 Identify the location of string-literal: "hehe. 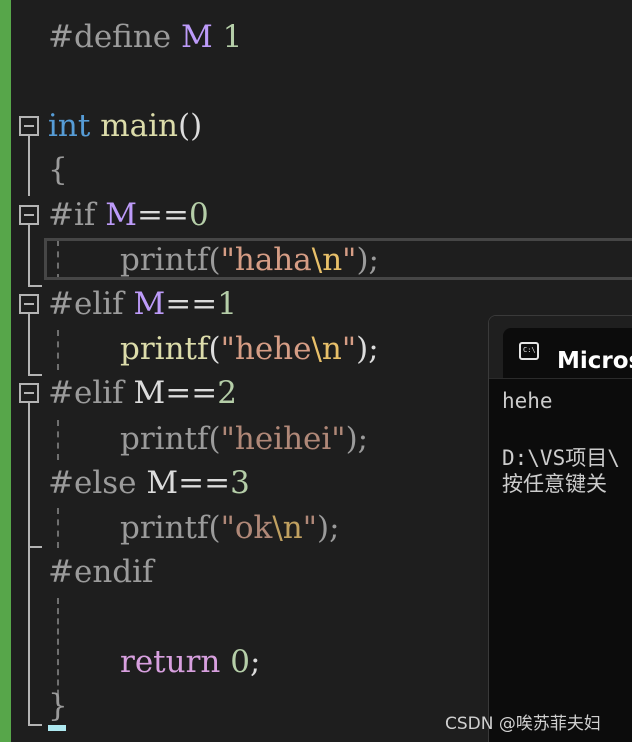
(266, 349).